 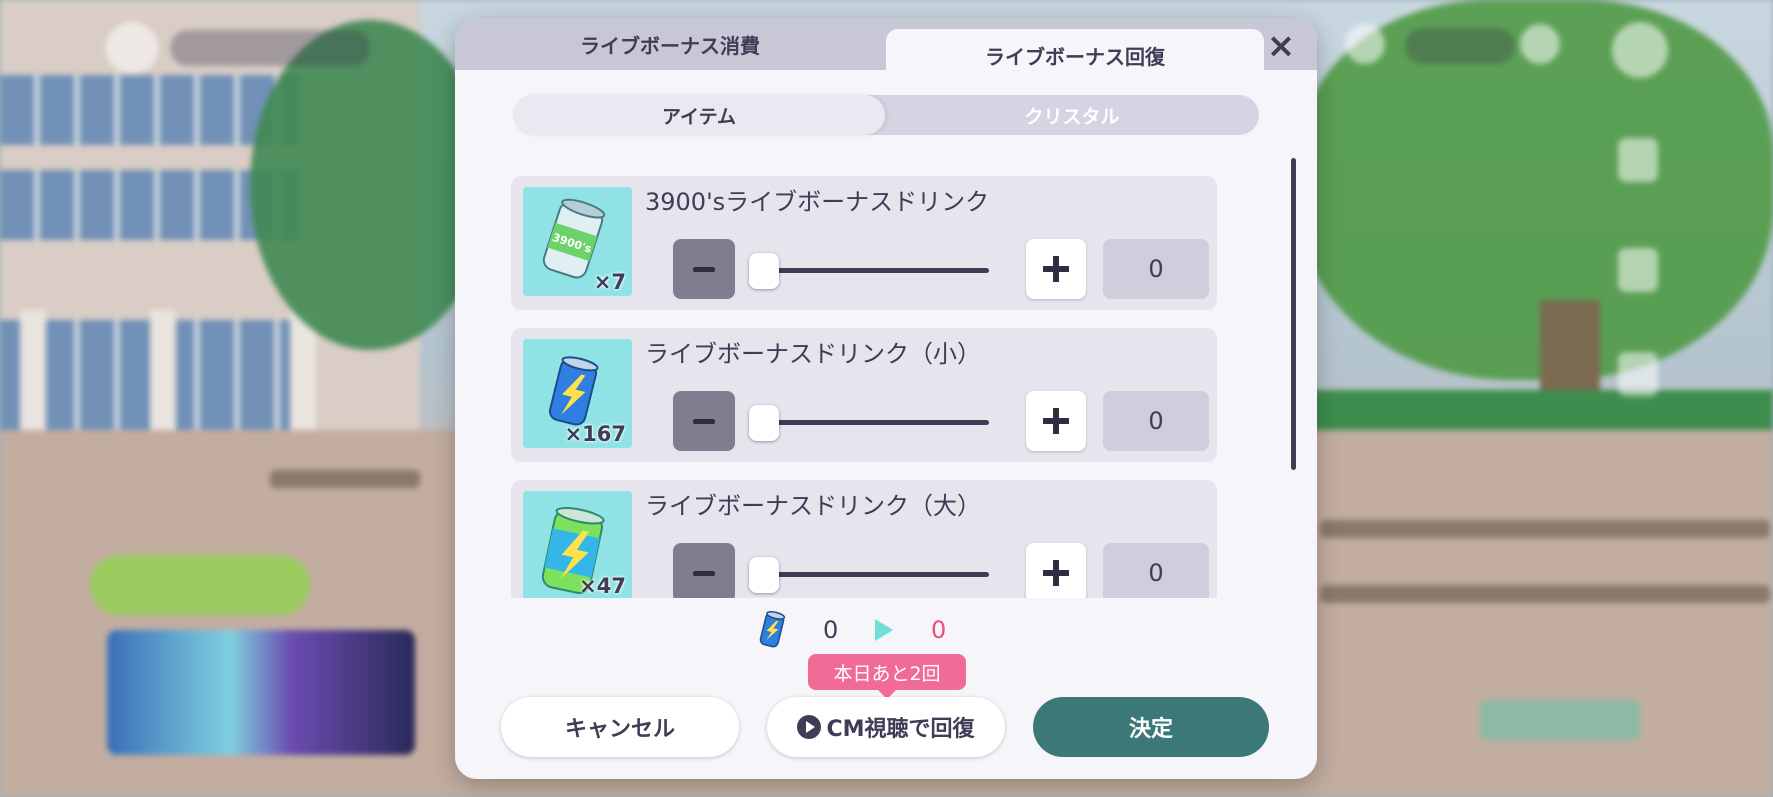 What do you see at coordinates (864, 395) in the screenshot?
I see `list-item: ×167 ライブボーナスドリンク（小） 0` at bounding box center [864, 395].